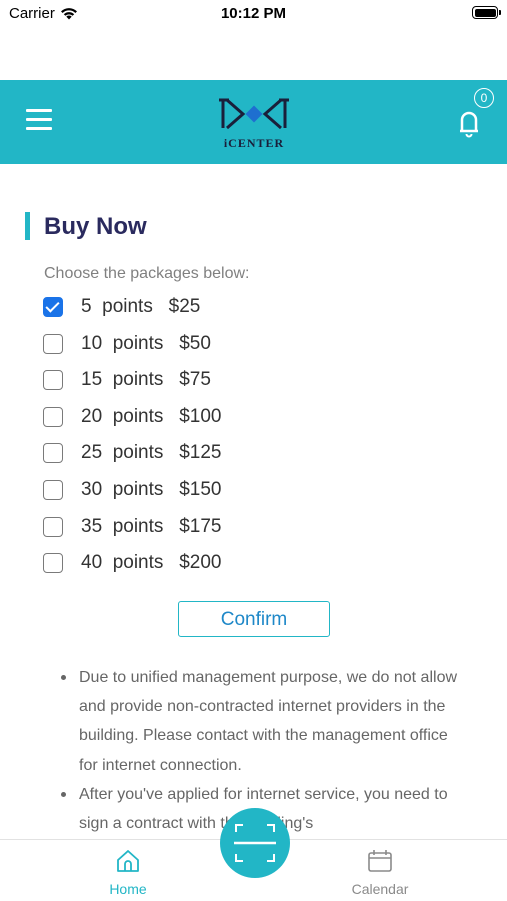  What do you see at coordinates (147, 273) in the screenshot?
I see `instruction-text: Choose the packages below:` at bounding box center [147, 273].